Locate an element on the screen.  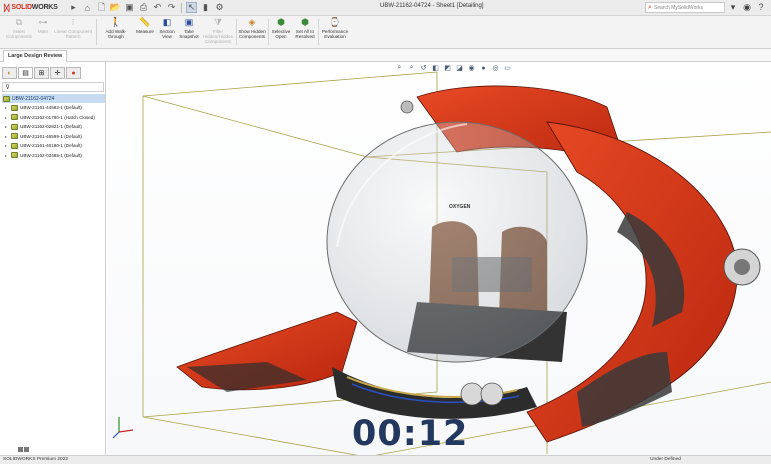
product-version: SOLIDWORKS Premium 2022 is located at coordinates (36, 459).